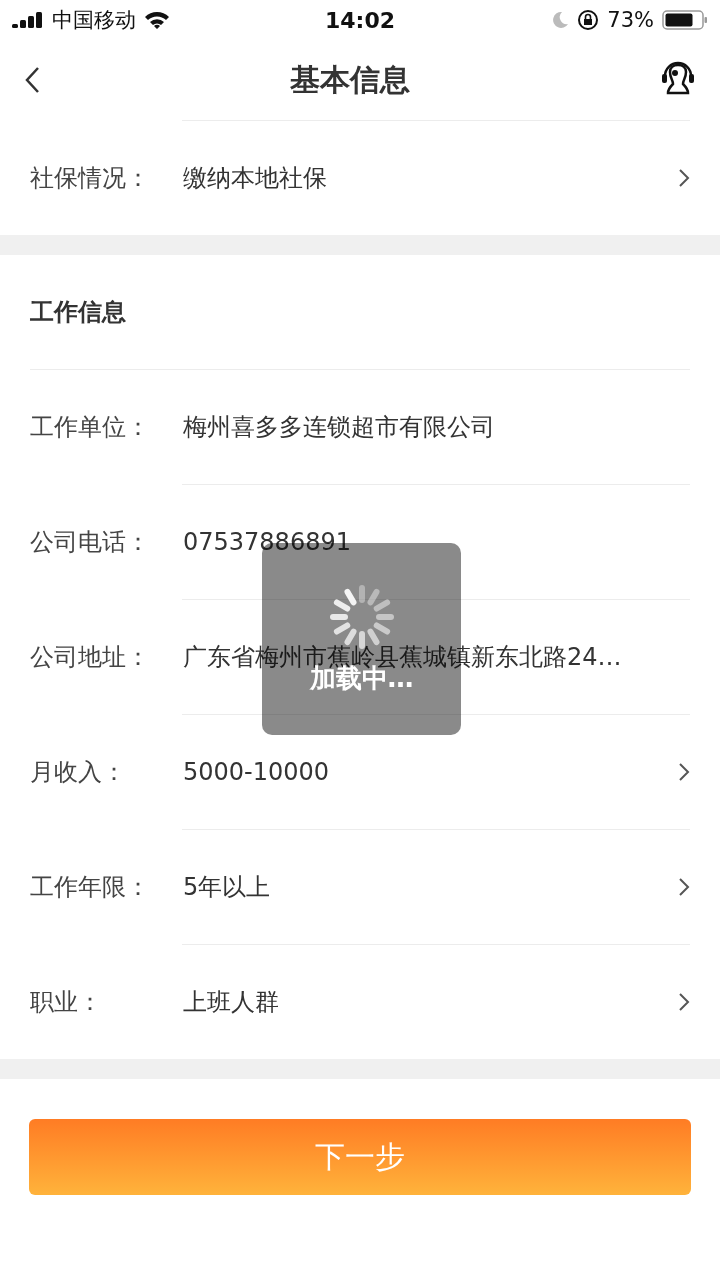 This screenshot has width=720, height=1280. Describe the element at coordinates (90, 542) in the screenshot. I see `field-label: 公司电话：` at that location.